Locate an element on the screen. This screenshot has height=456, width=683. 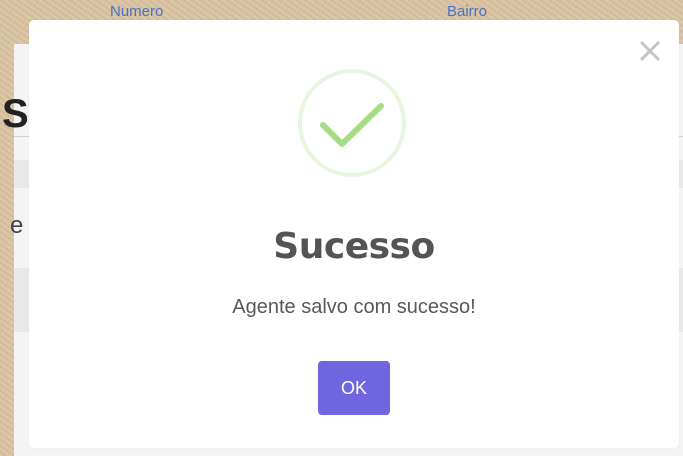
column-header-numero: Numero is located at coordinates (136, 11).